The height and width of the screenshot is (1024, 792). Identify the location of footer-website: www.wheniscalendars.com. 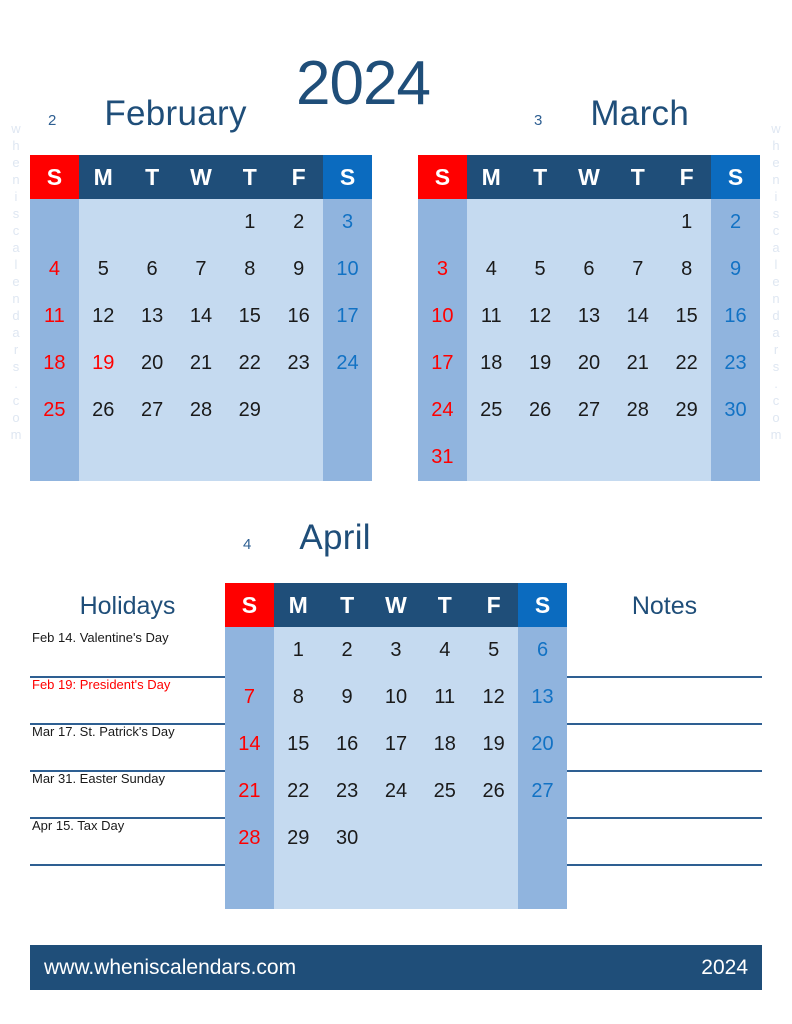
(170, 968).